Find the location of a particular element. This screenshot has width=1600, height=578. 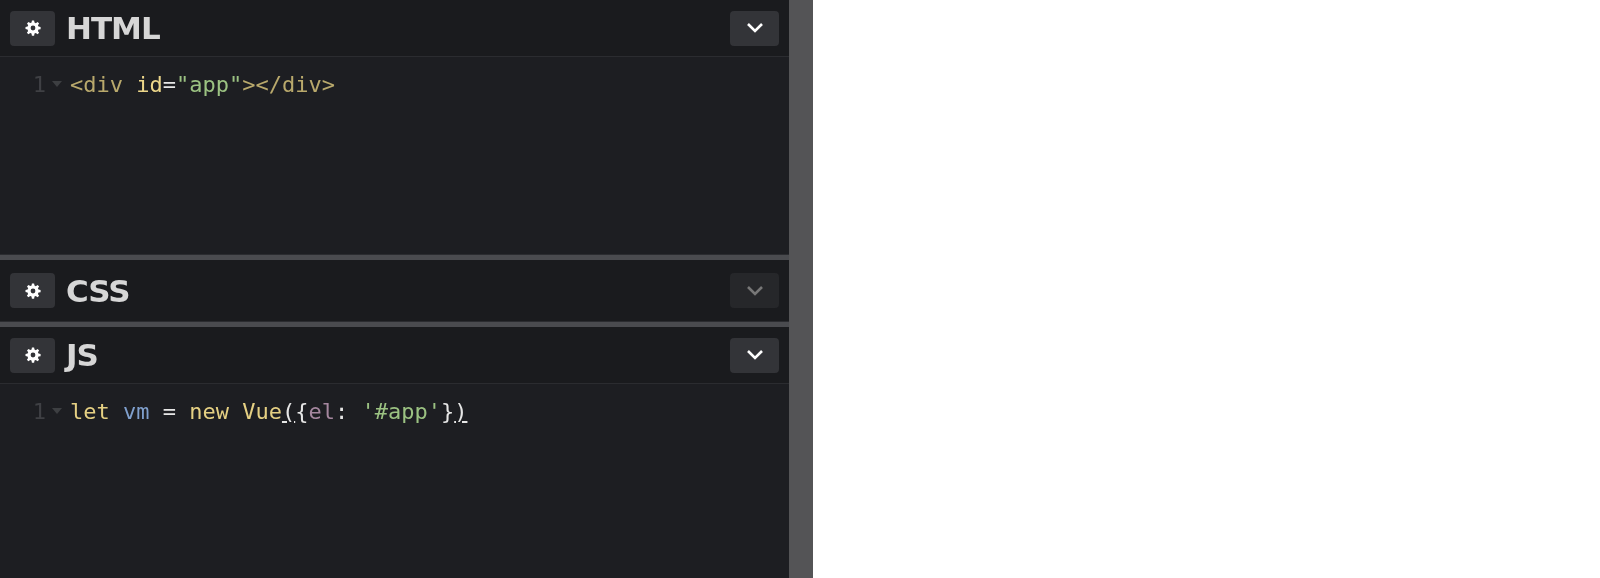

resize-handle is located at coordinates (801, 289).